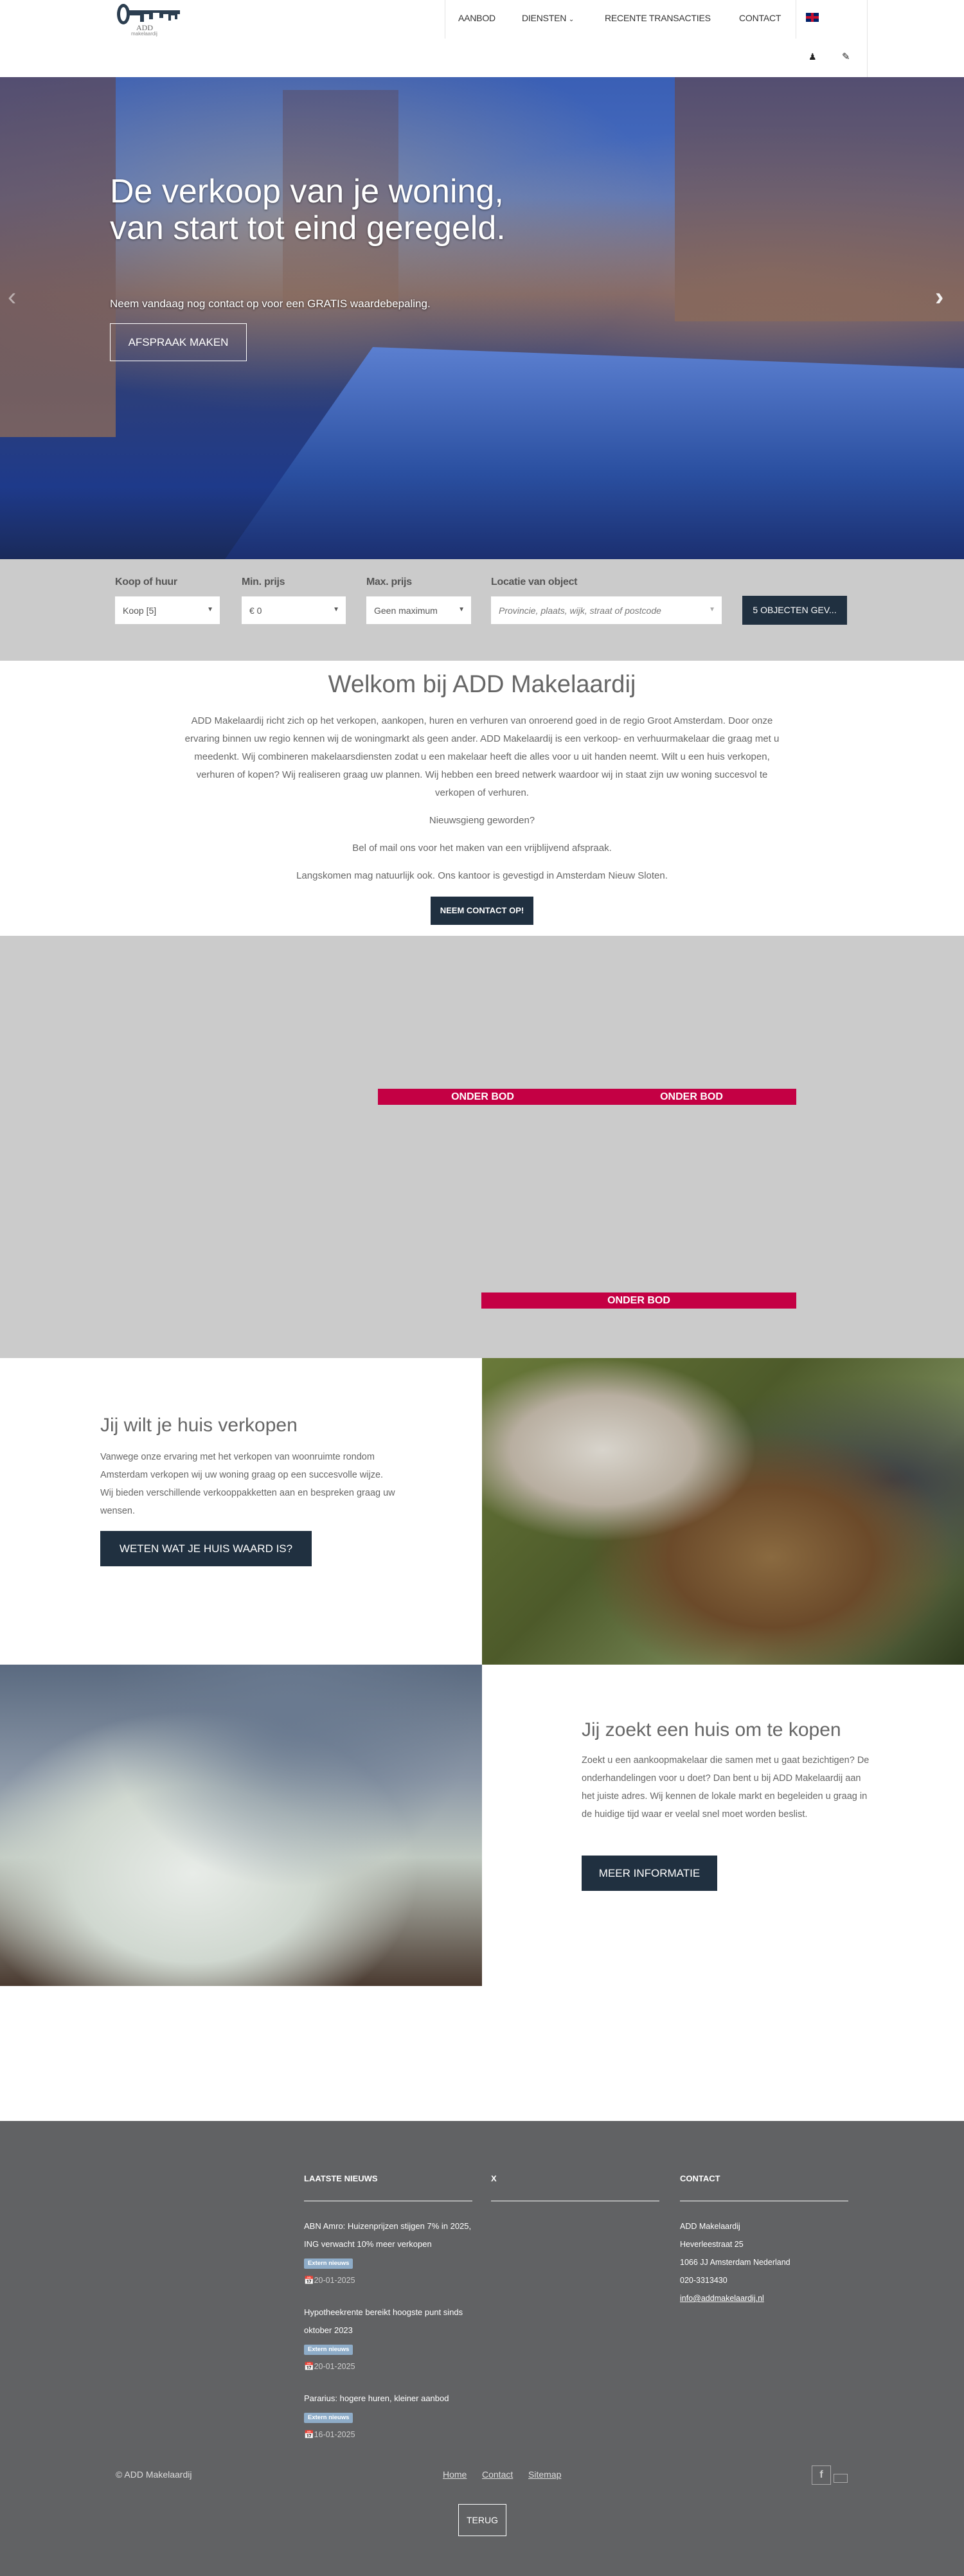  What do you see at coordinates (704, 2280) in the screenshot?
I see `contact-phone: 020-3313430` at bounding box center [704, 2280].